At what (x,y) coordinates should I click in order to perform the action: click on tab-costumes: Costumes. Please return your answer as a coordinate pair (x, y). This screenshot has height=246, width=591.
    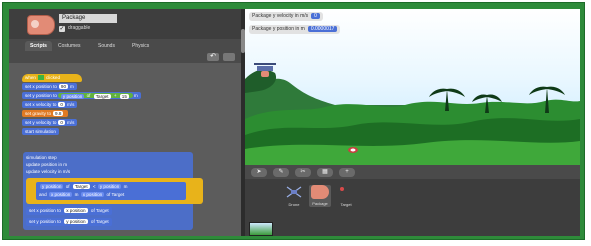
    Looking at the image, I should click on (69, 46).